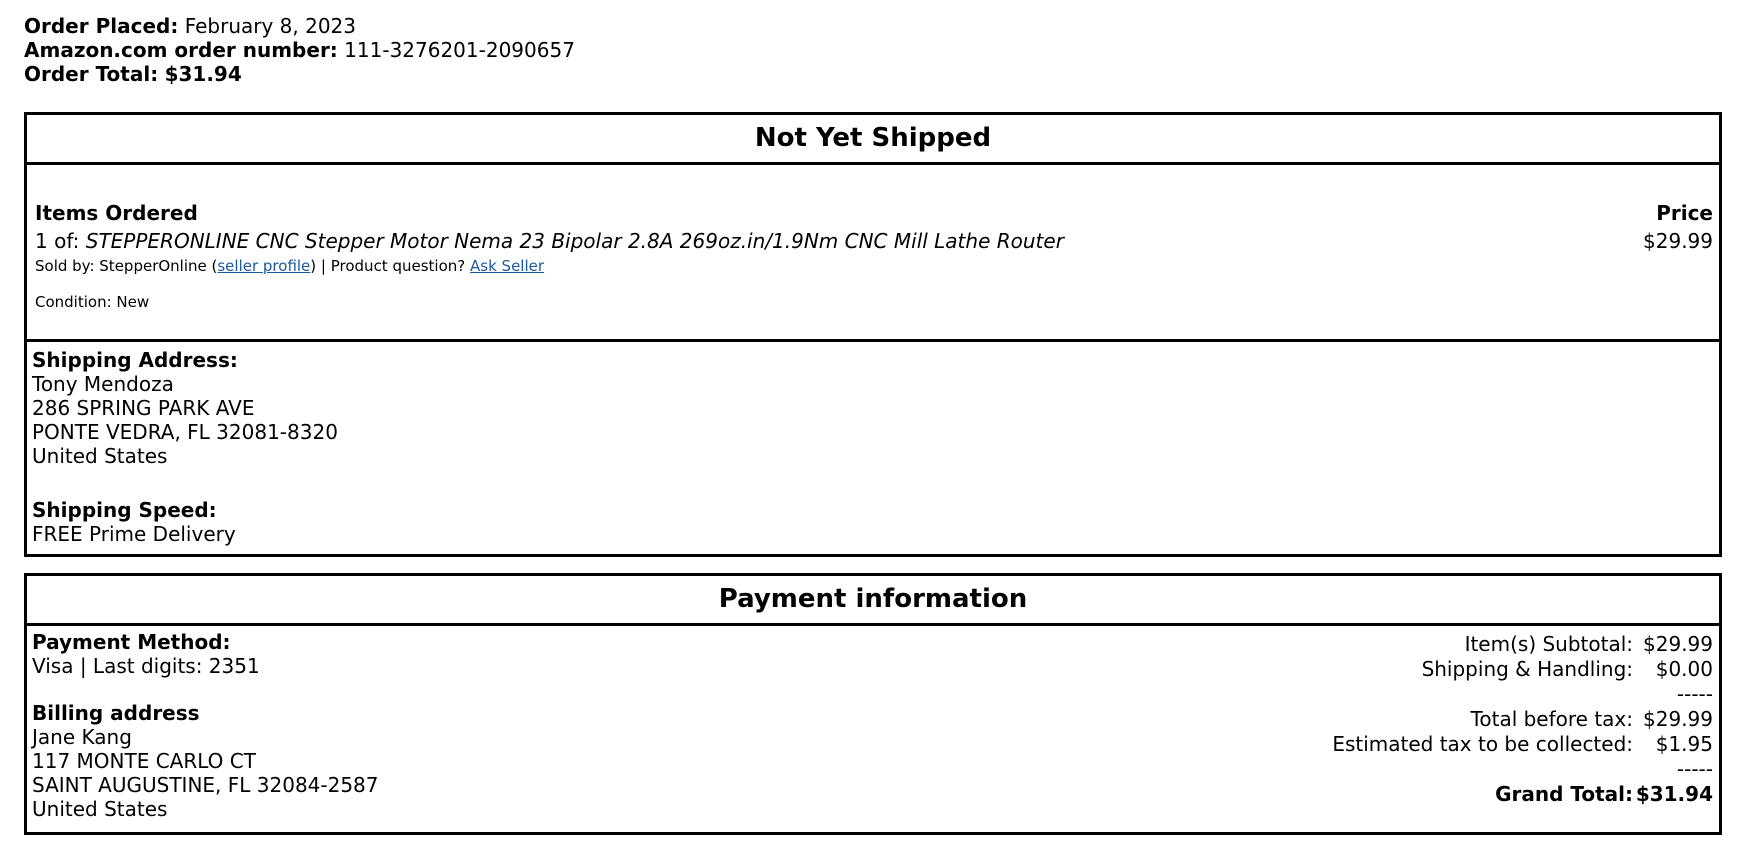  What do you see at coordinates (1684, 213) in the screenshot?
I see `price-heading: Price` at bounding box center [1684, 213].